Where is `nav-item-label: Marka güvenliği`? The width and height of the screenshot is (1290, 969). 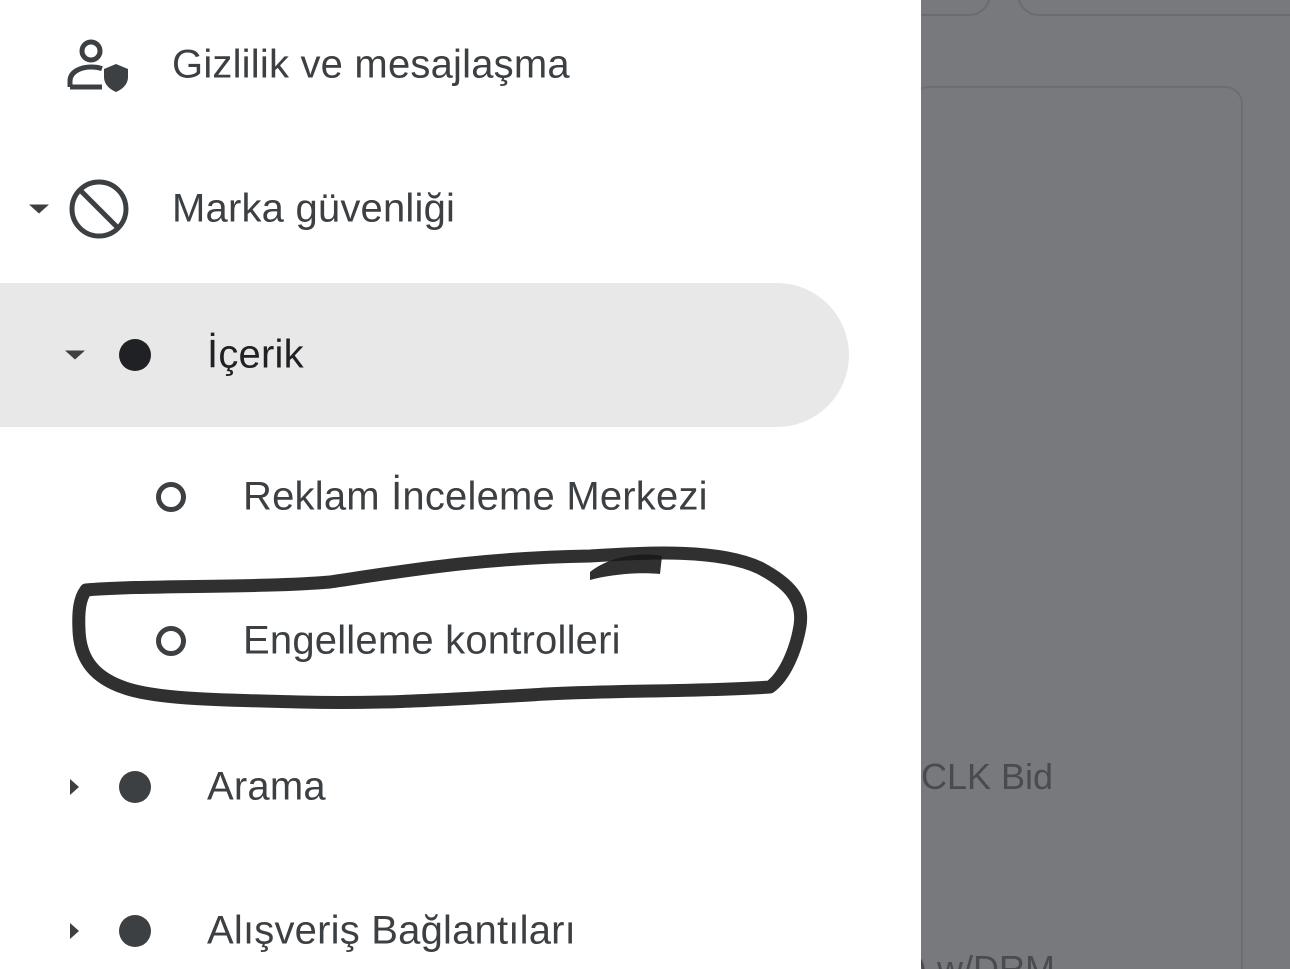 nav-item-label: Marka güvenliği is located at coordinates (314, 208).